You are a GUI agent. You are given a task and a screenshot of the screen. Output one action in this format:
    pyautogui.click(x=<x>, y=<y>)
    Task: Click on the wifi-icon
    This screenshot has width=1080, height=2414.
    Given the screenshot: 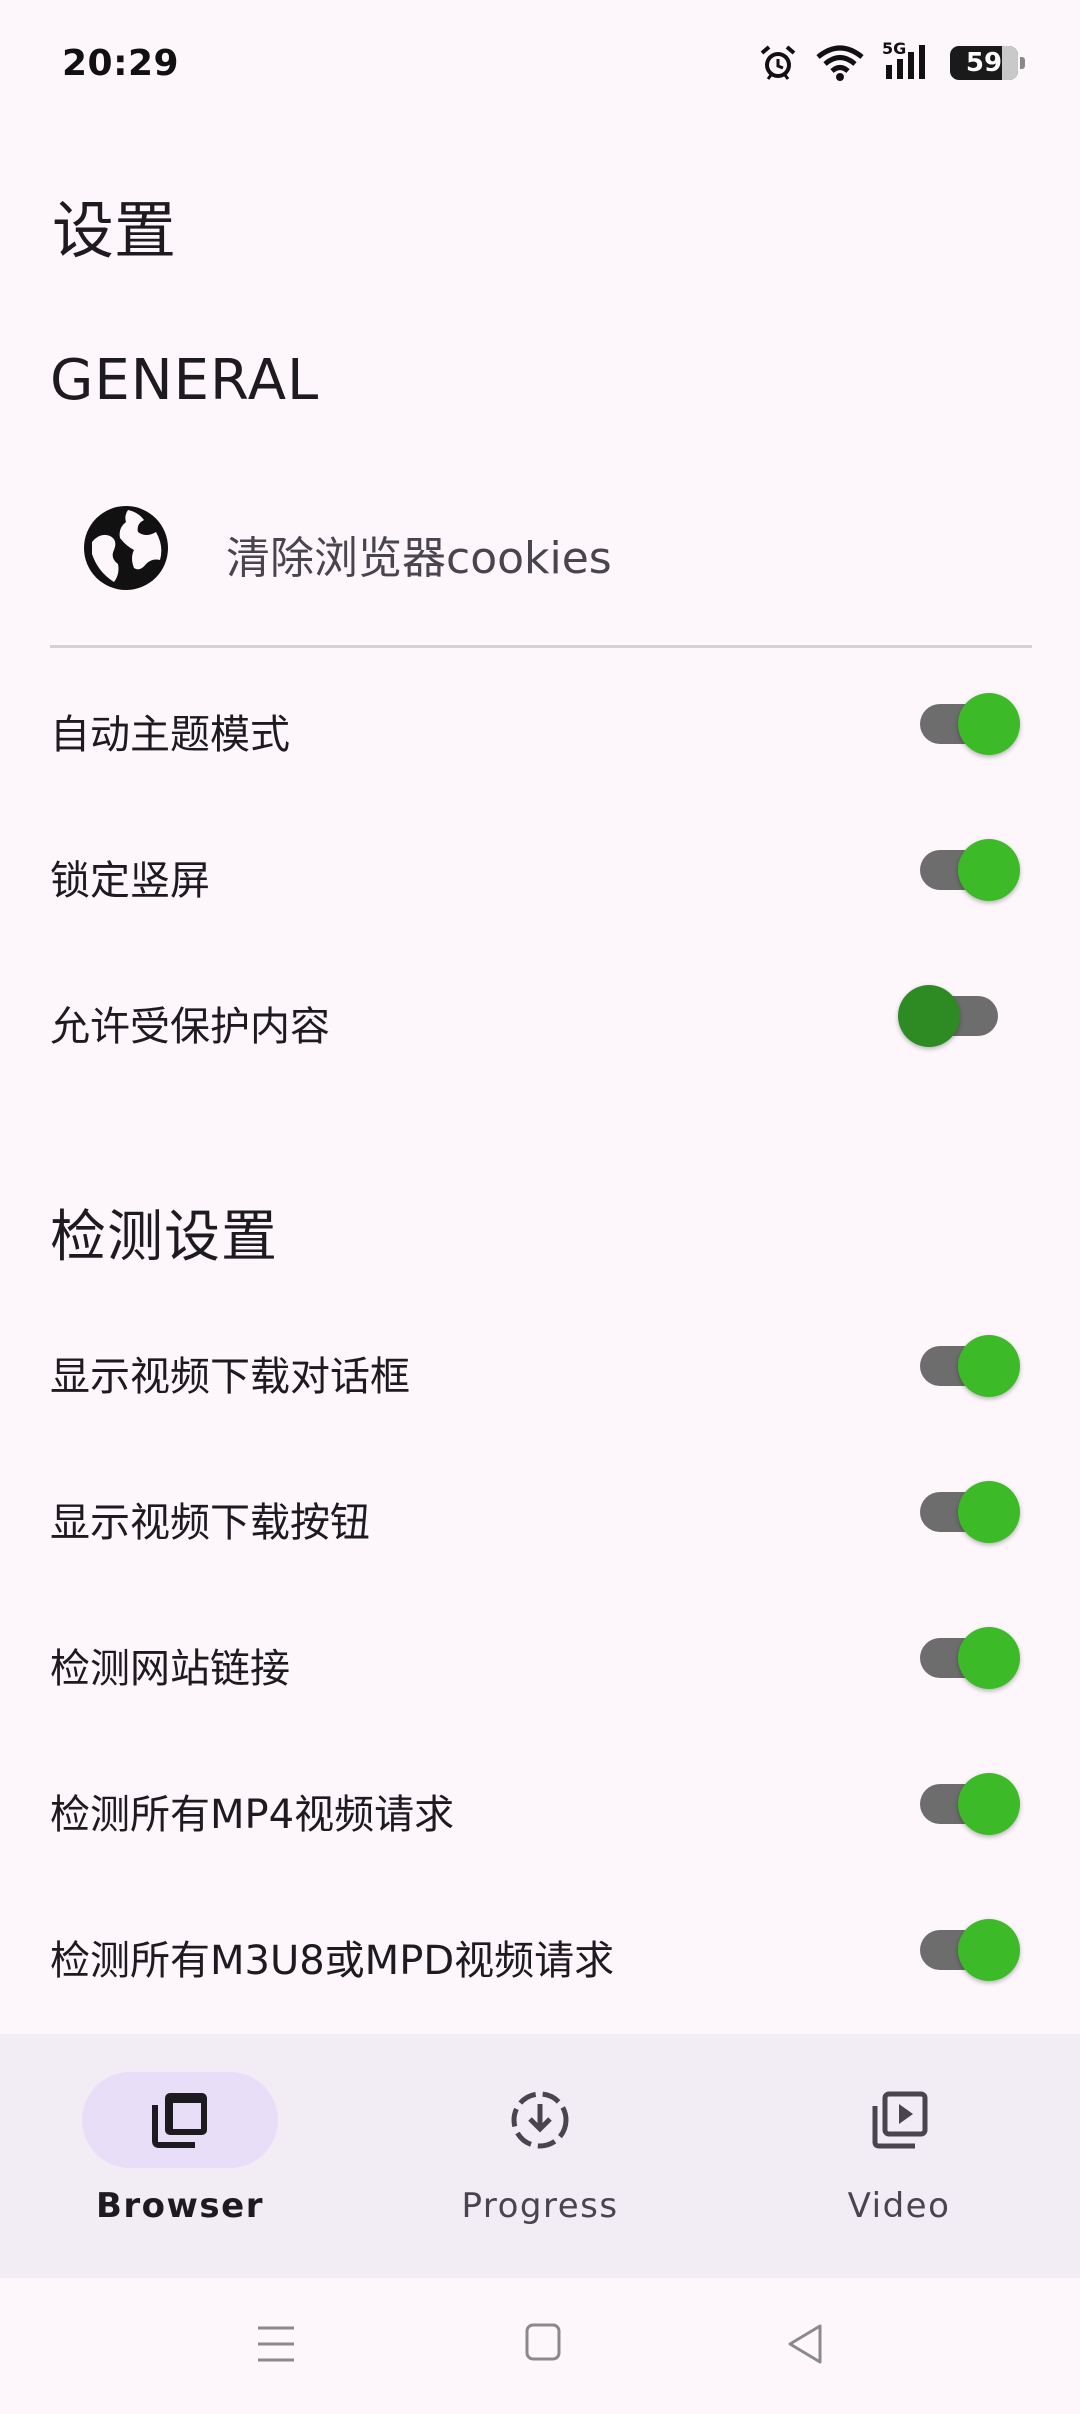 What is the action you would take?
    pyautogui.click(x=840, y=63)
    